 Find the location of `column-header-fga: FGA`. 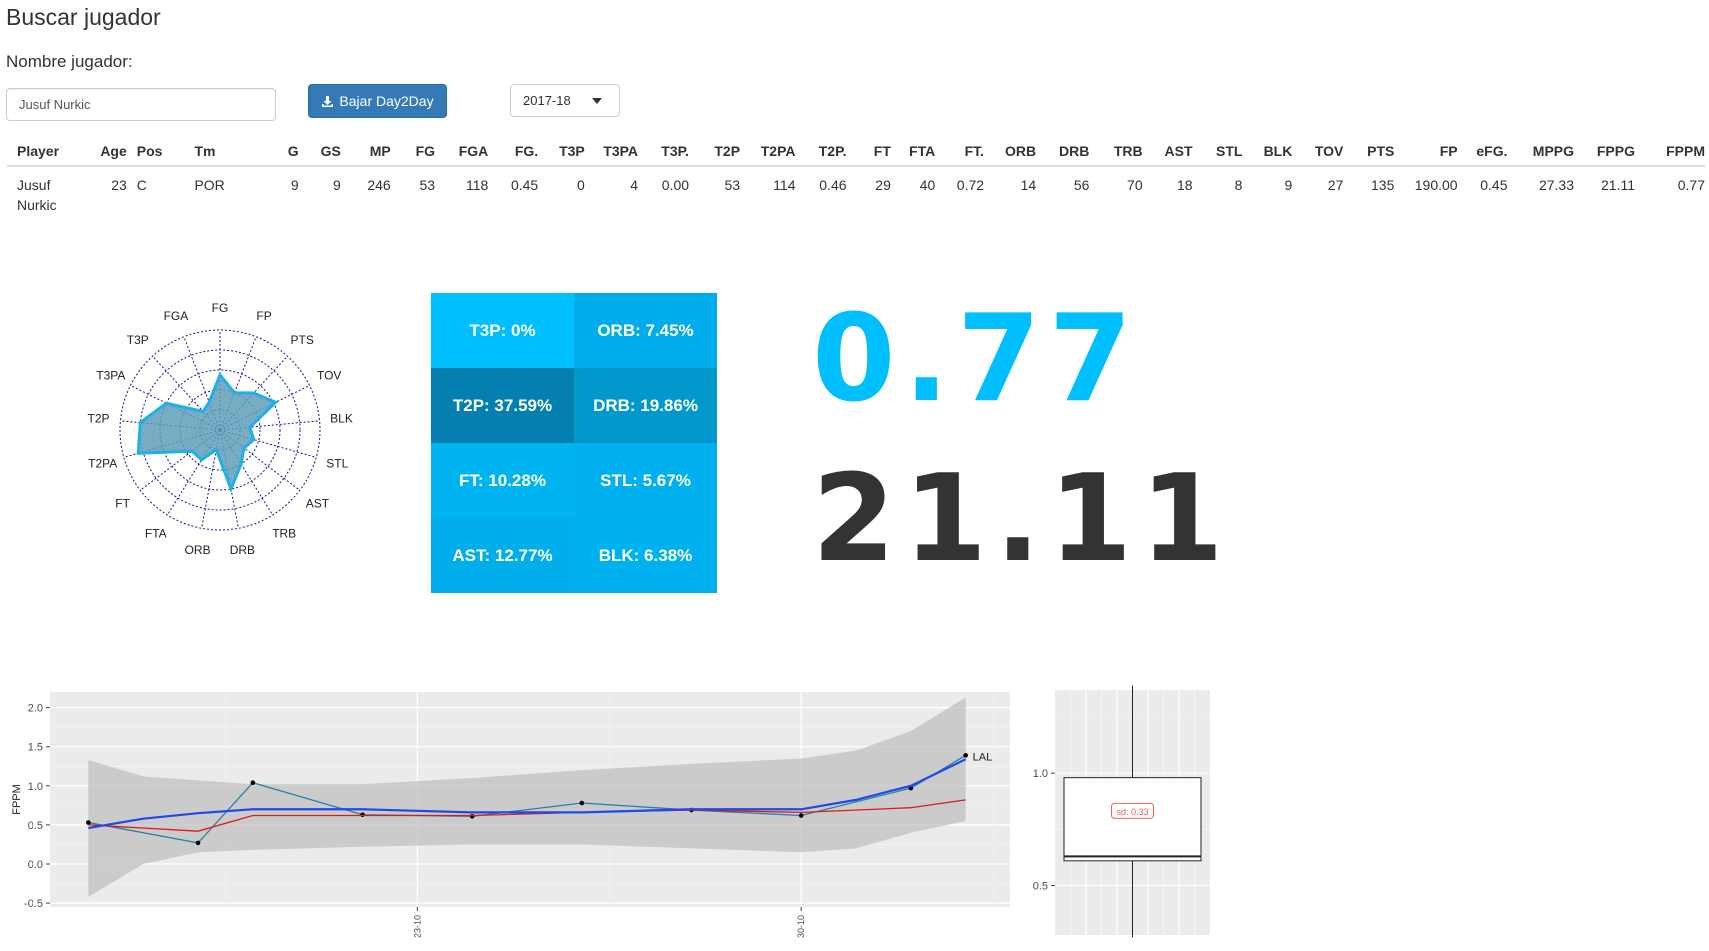

column-header-fga: FGA is located at coordinates (462, 152).